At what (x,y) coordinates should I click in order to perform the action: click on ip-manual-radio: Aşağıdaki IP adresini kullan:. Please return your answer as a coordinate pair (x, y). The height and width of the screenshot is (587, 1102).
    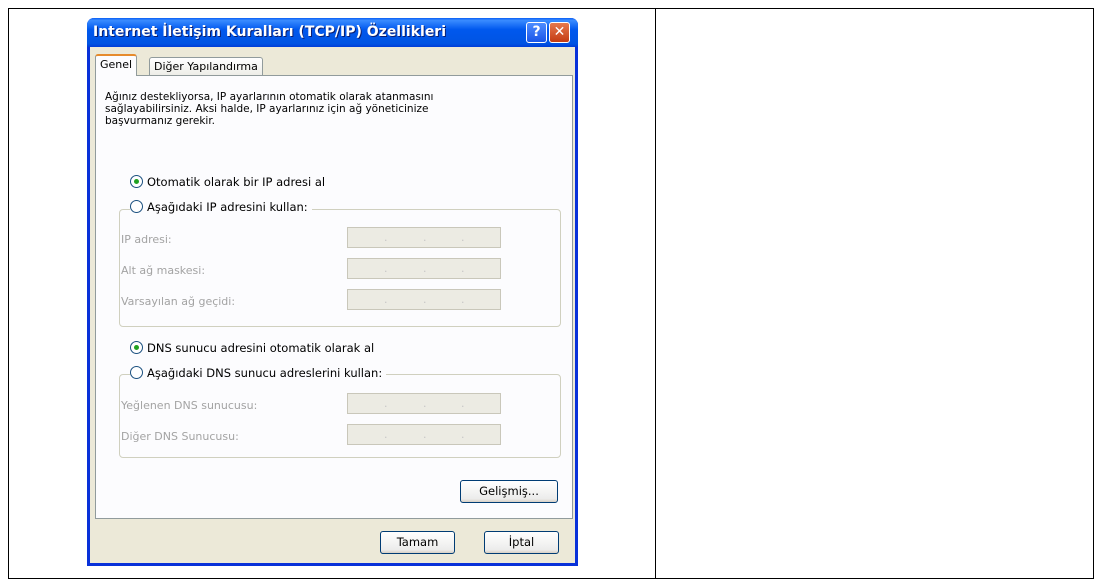
    Looking at the image, I should click on (221, 207).